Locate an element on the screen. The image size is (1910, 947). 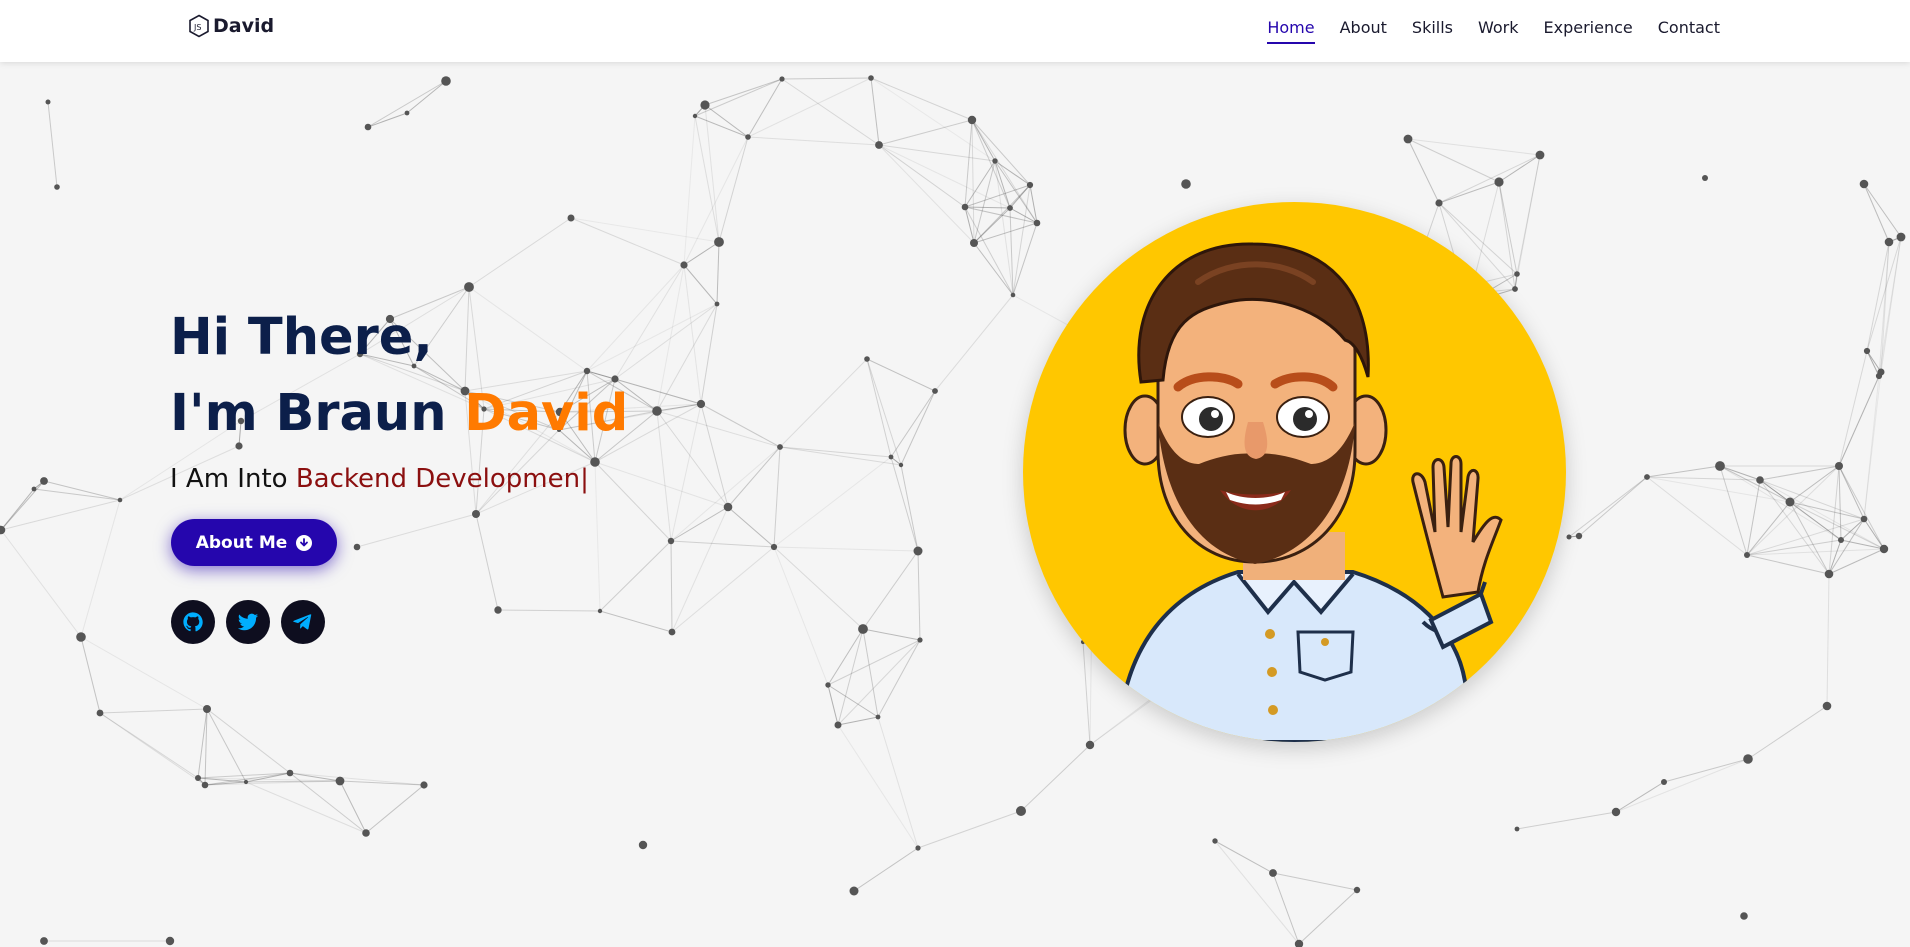
about-me-button: About Me is located at coordinates (254, 542).